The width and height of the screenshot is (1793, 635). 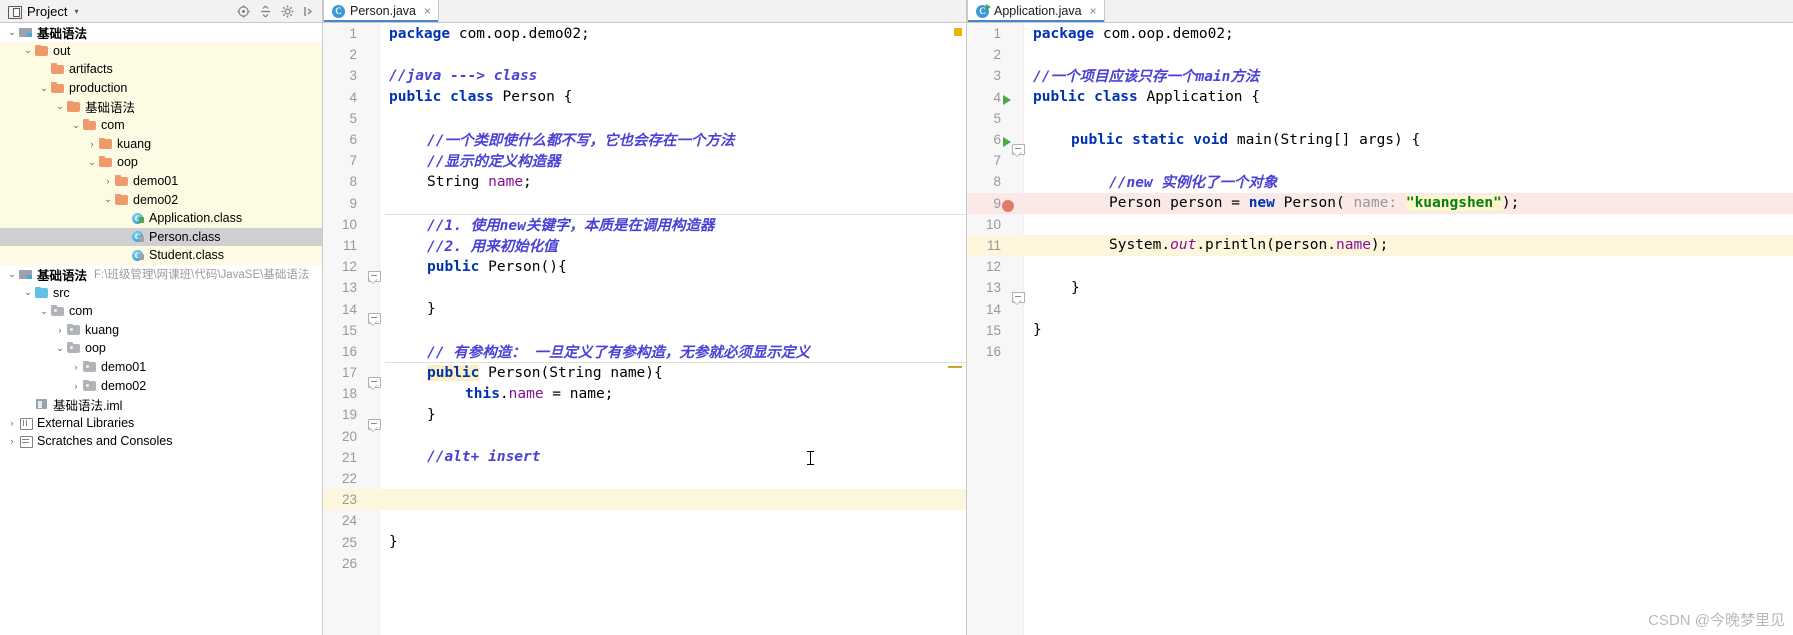 I want to click on collapse-all-icon, so click(x=265, y=11).